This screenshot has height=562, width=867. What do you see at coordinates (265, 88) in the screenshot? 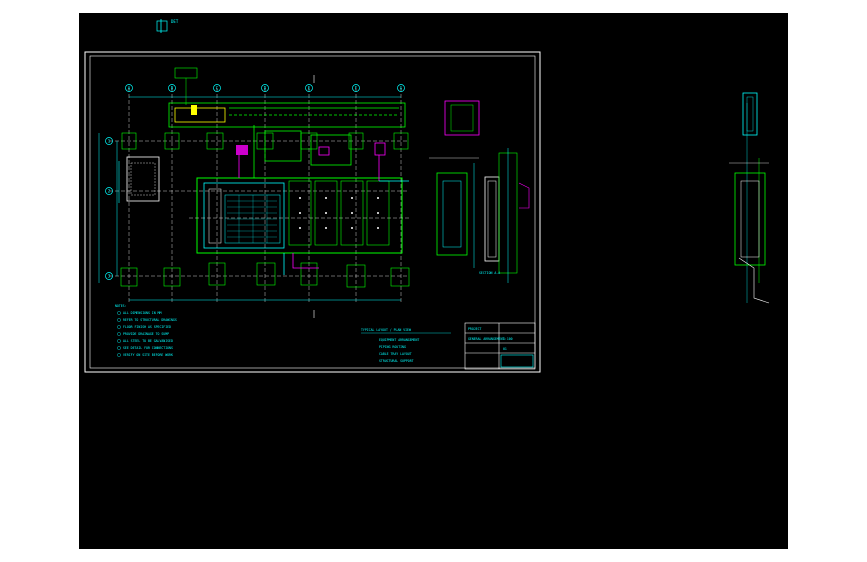
I see `svg-text: D` at bounding box center [265, 88].